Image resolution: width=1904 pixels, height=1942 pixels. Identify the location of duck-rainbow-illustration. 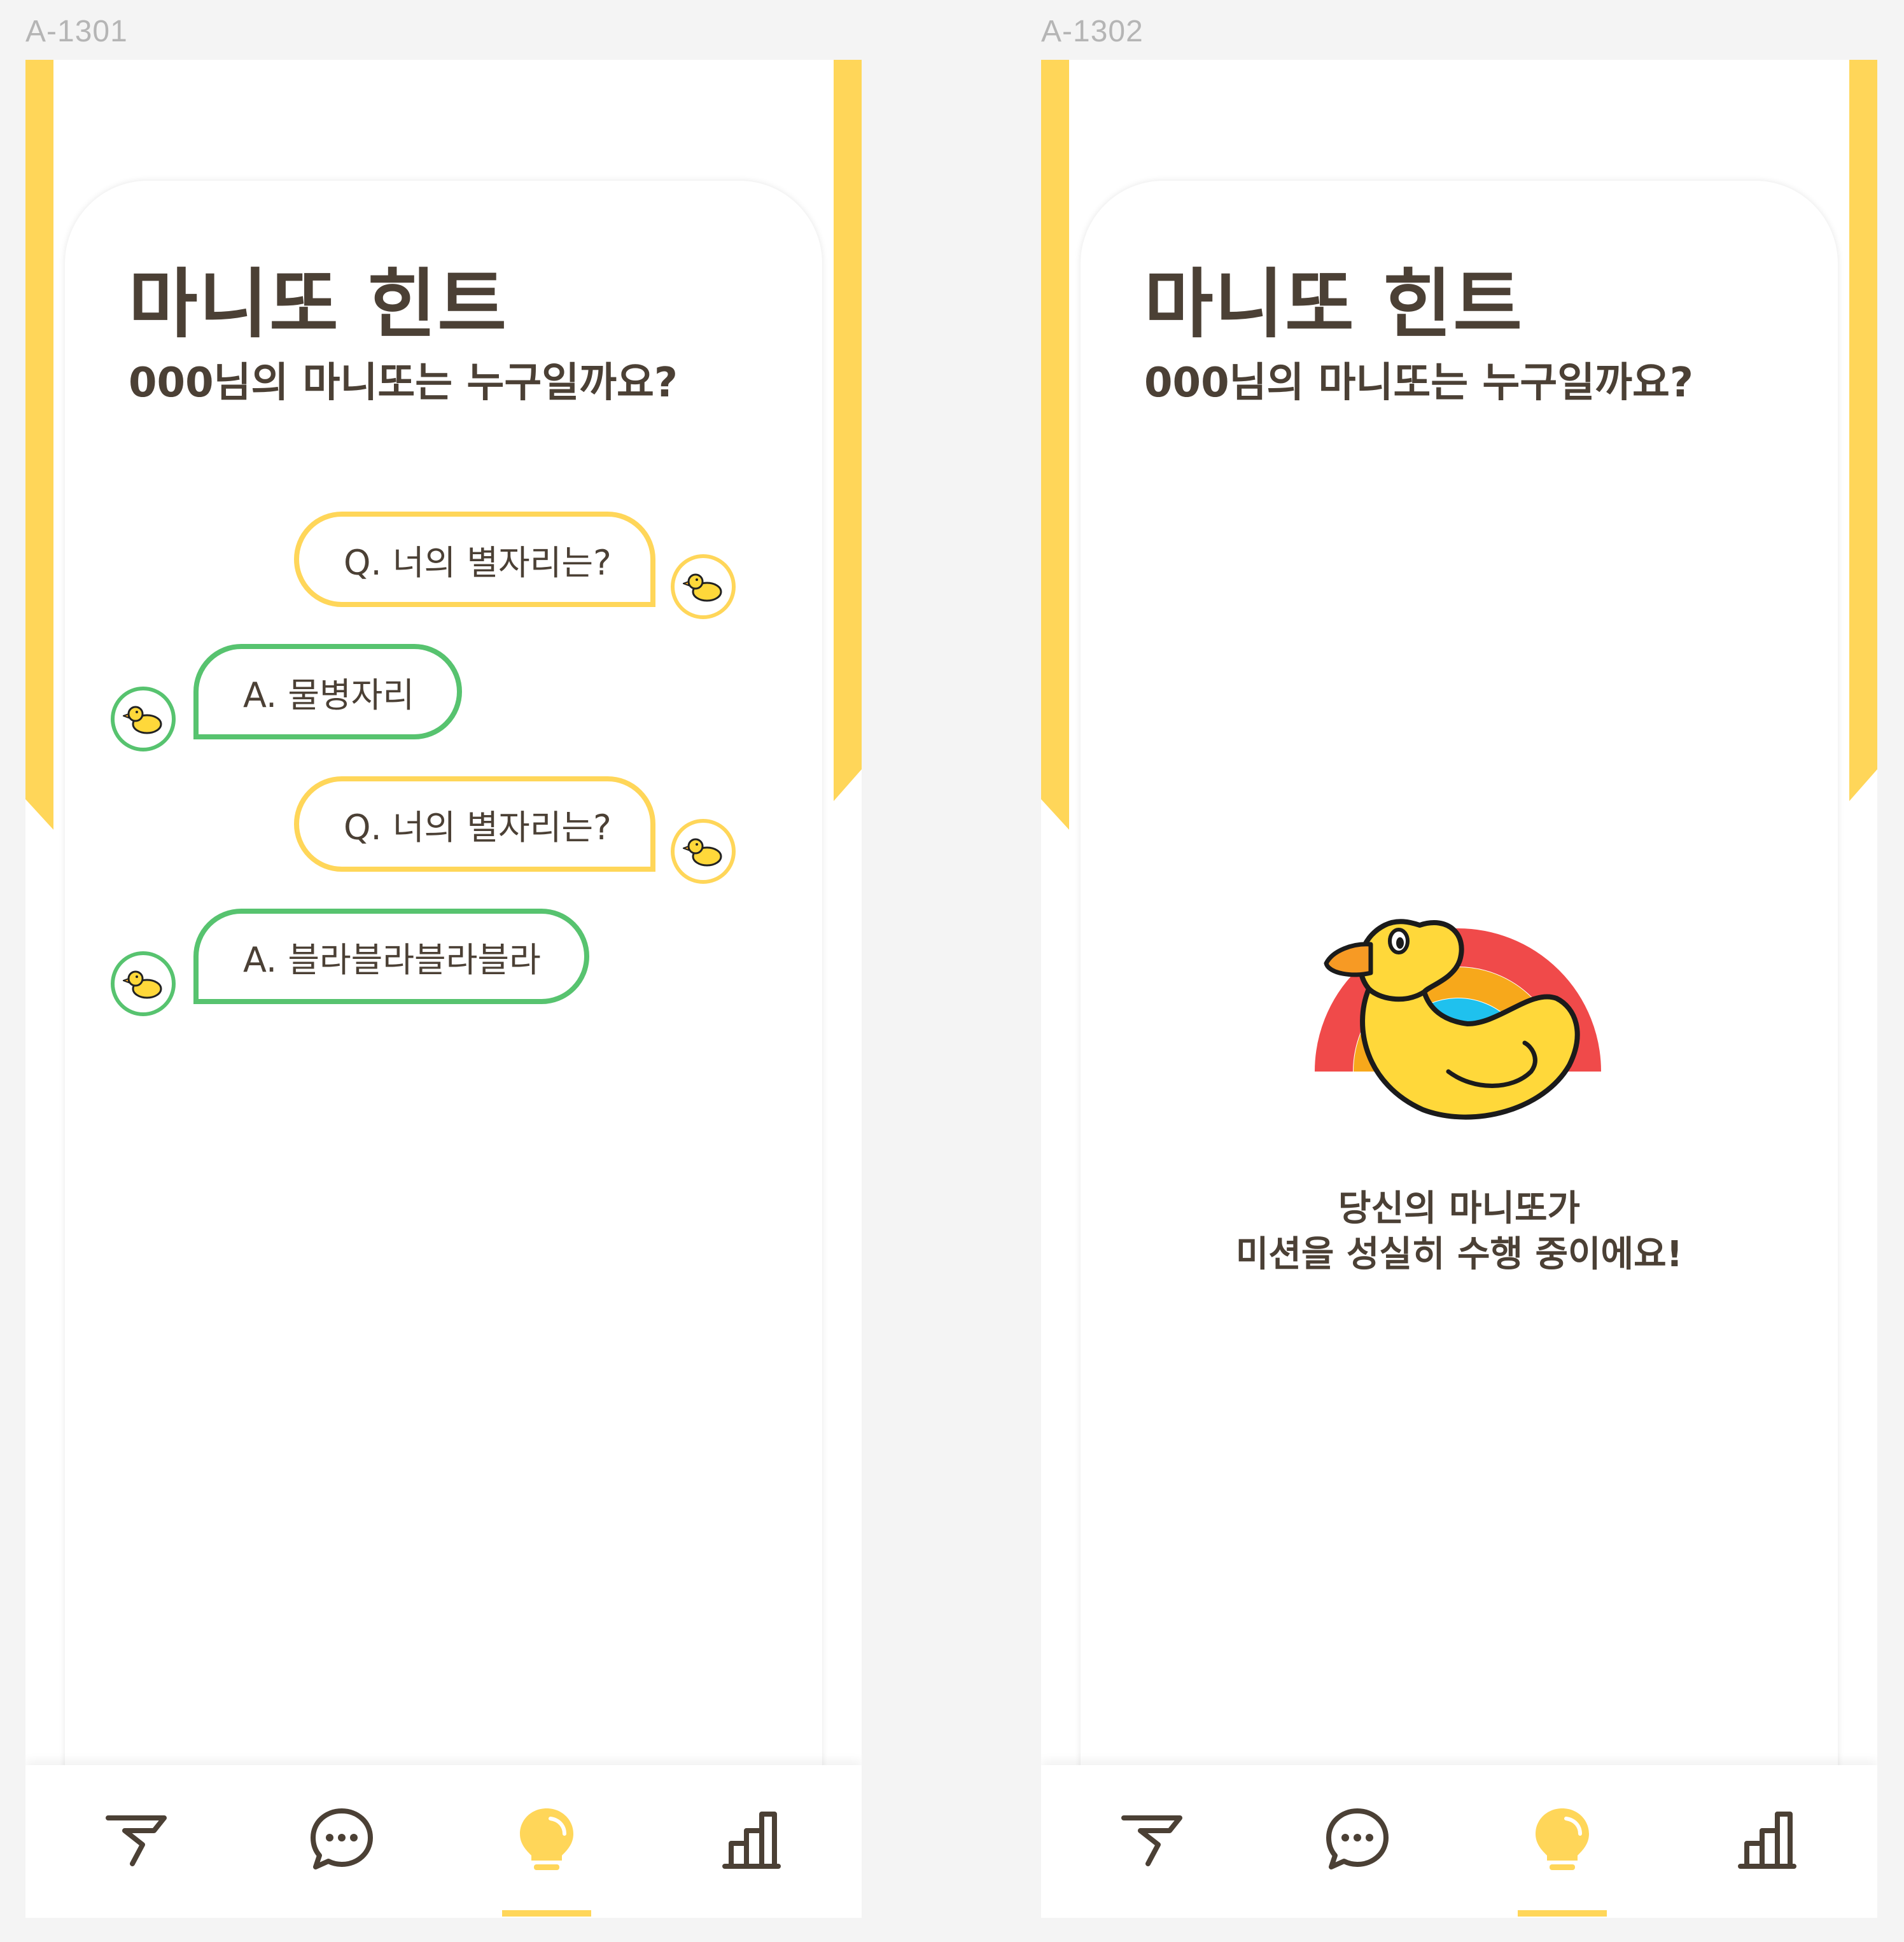
(1458, 1019).